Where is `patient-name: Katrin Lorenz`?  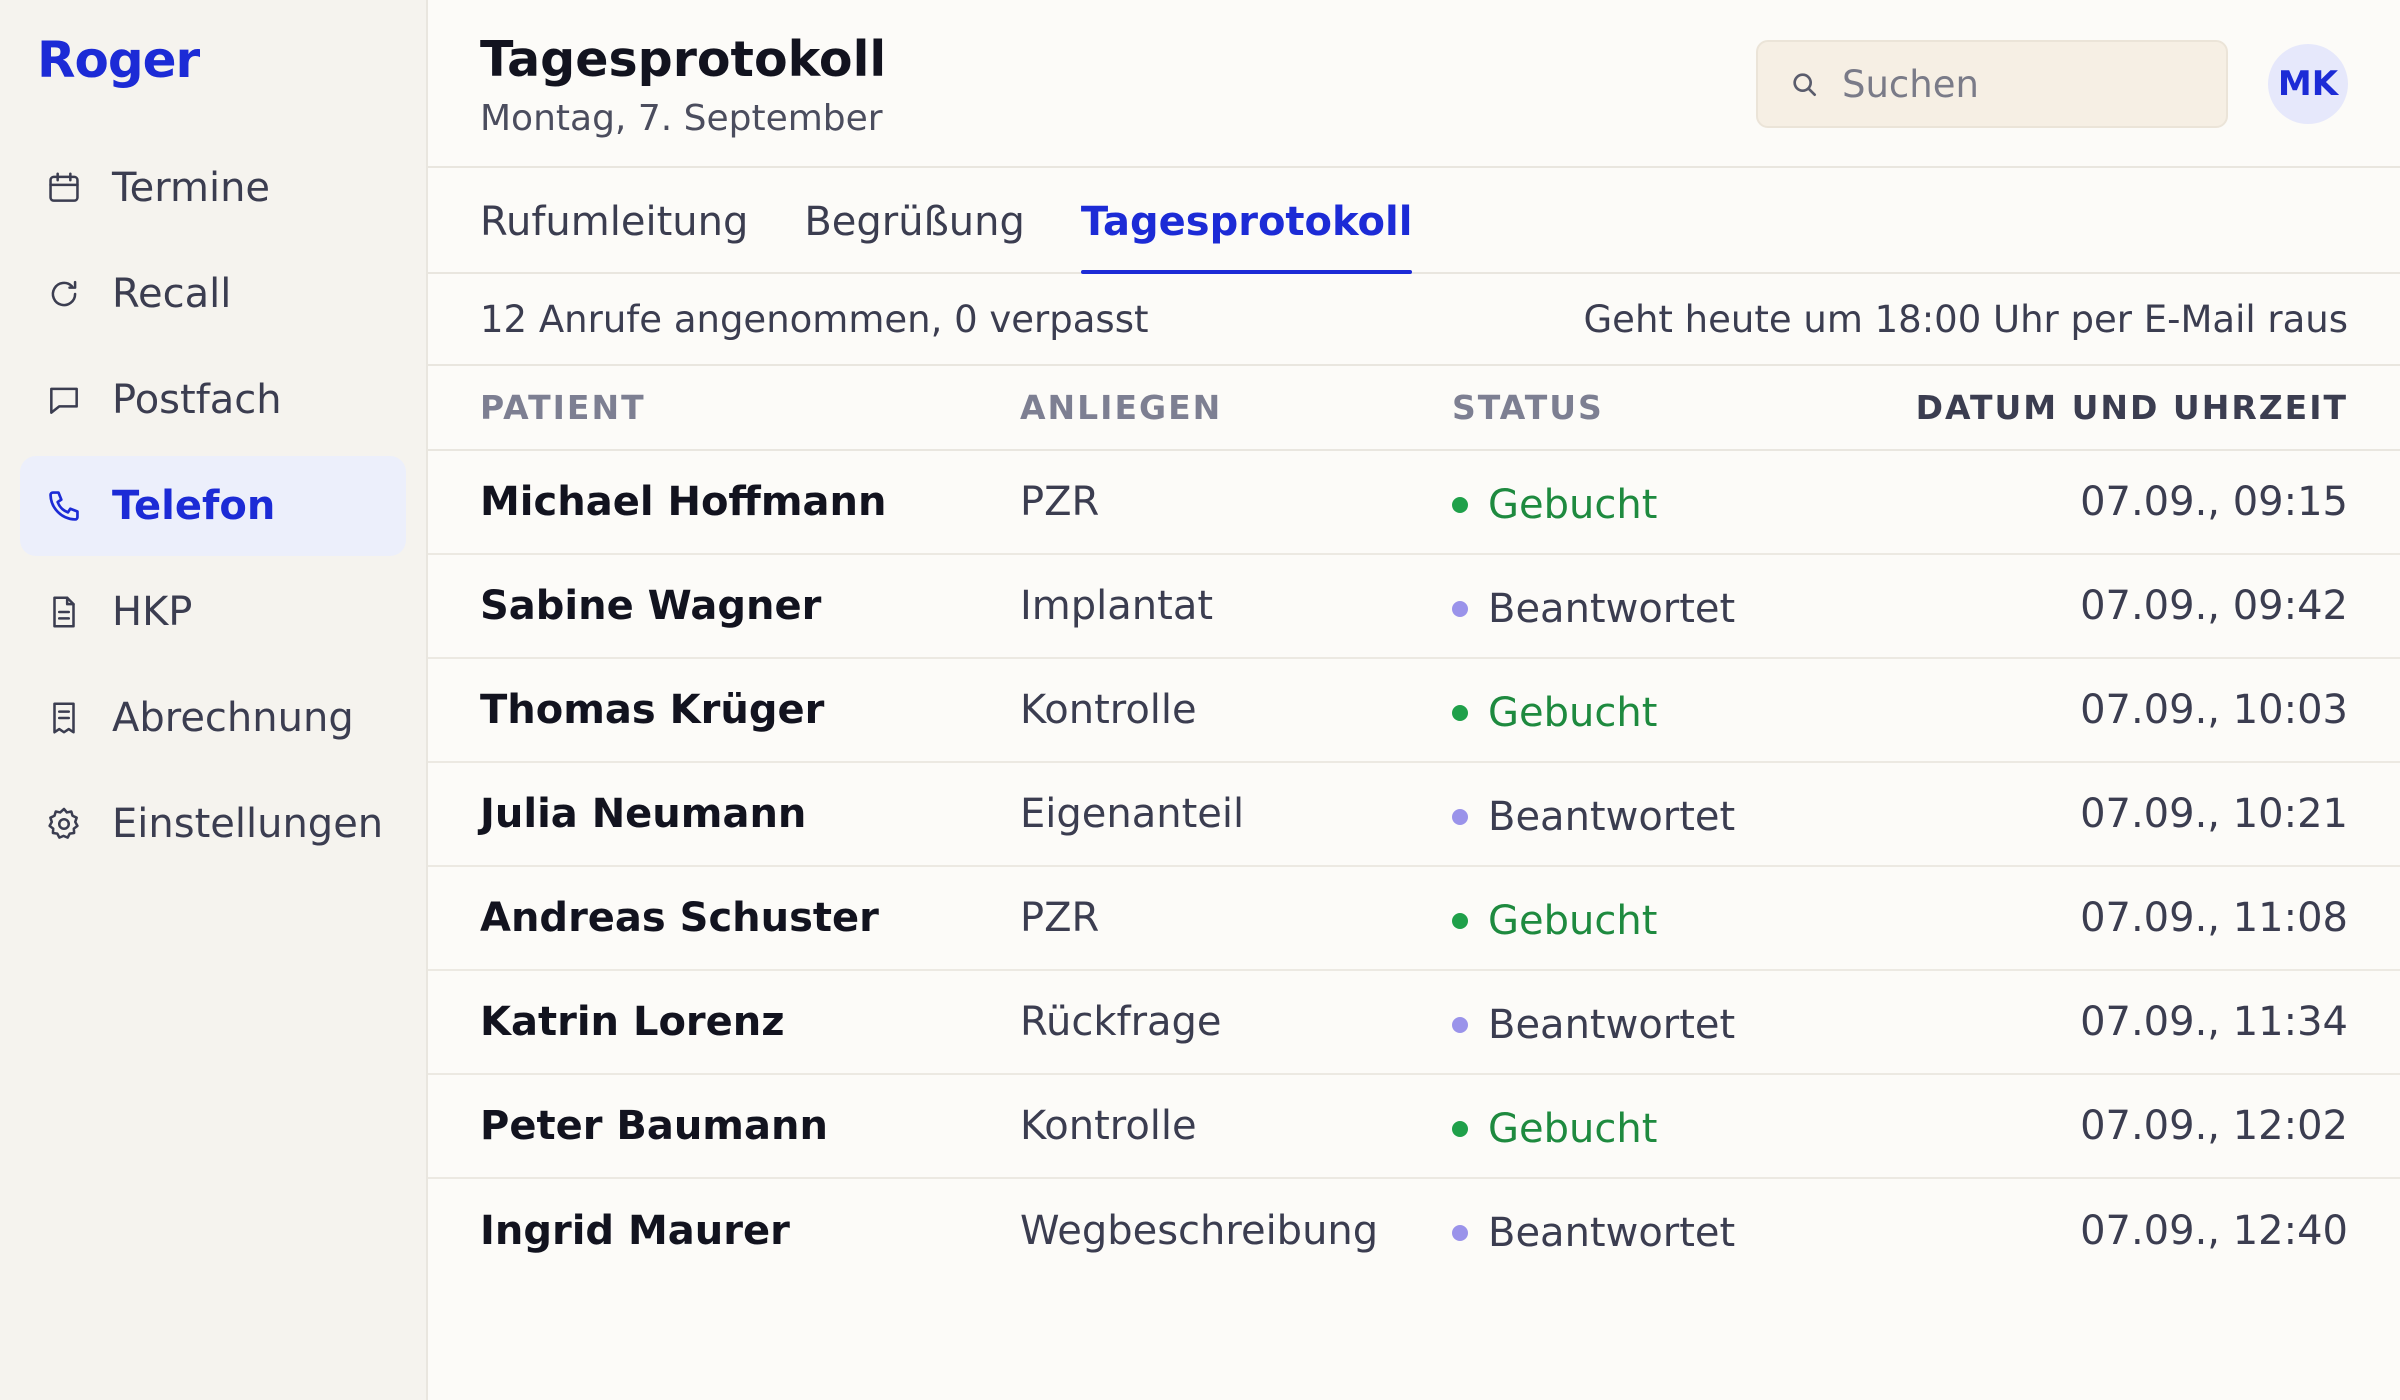
patient-name: Katrin Lorenz is located at coordinates (632, 1022).